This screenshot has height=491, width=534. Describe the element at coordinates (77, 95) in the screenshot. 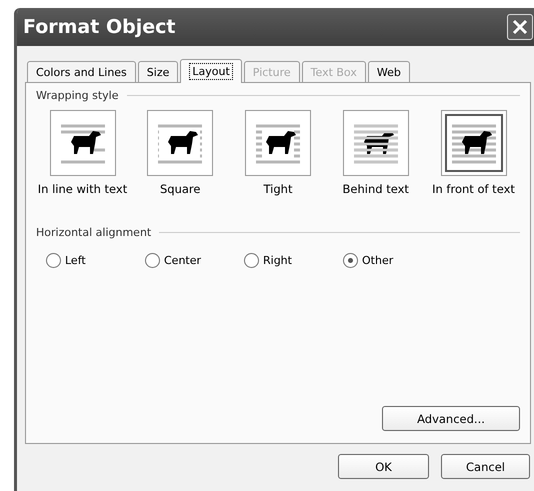

I see `group-heading: Wrapping style` at that location.